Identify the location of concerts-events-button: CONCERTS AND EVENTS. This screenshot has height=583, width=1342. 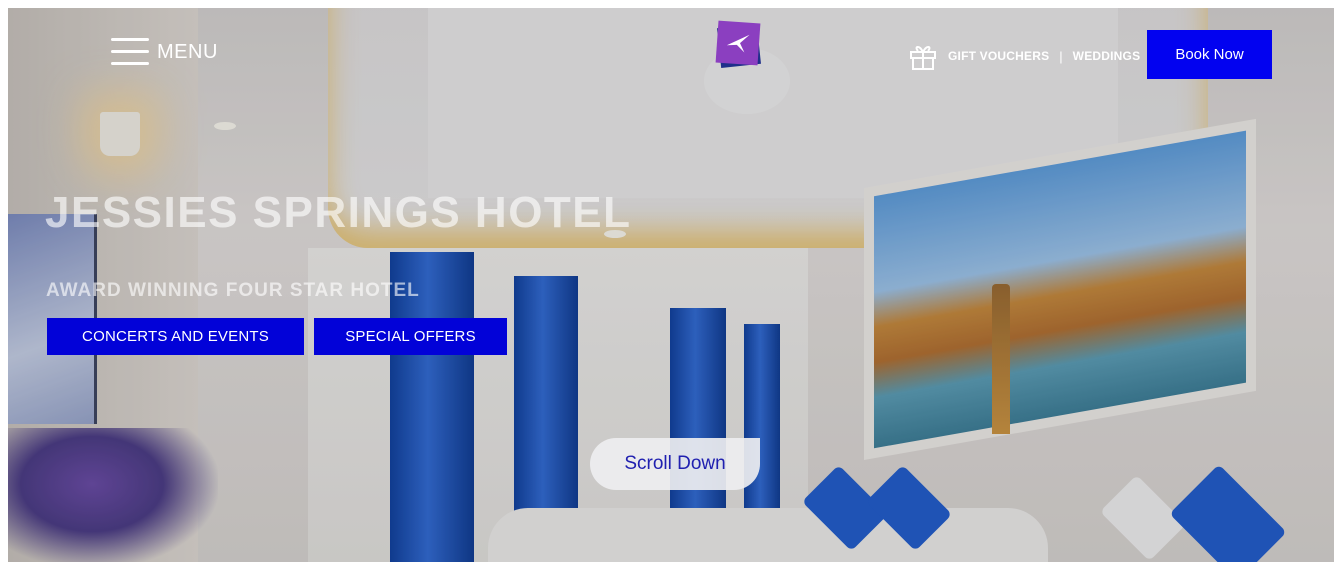
(175, 336).